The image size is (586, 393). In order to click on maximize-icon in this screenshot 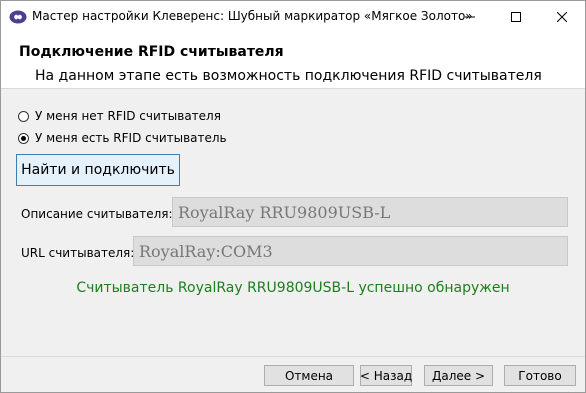, I will do `click(516, 16)`.